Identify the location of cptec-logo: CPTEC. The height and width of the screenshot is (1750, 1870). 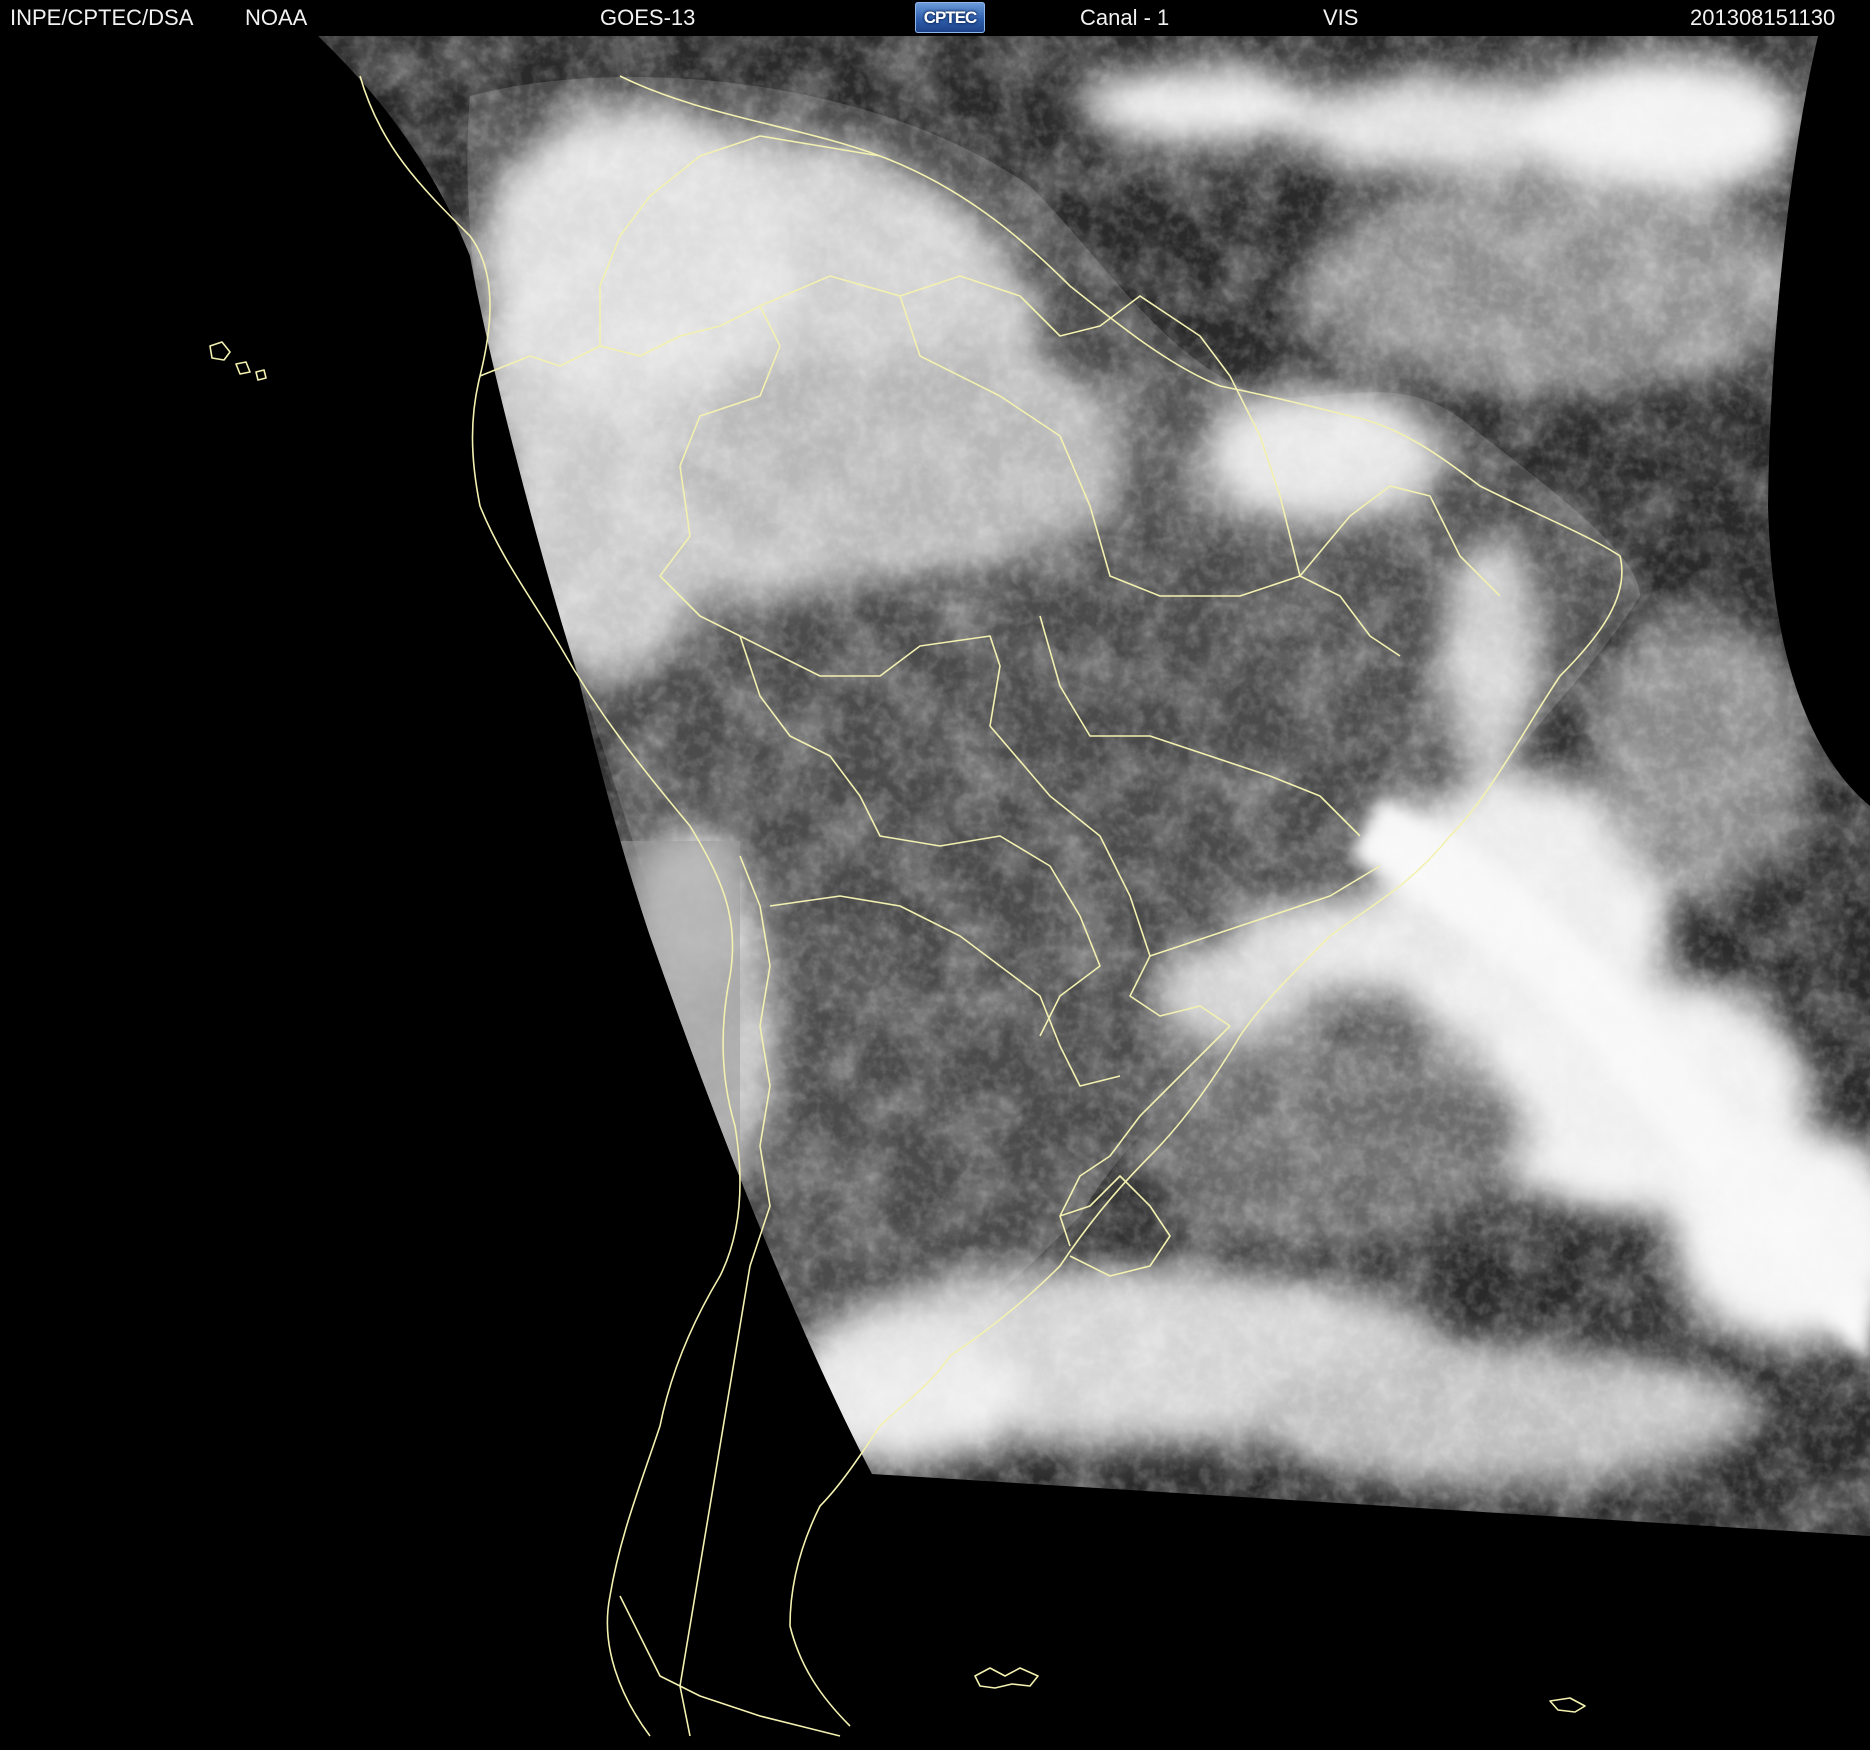
(950, 17).